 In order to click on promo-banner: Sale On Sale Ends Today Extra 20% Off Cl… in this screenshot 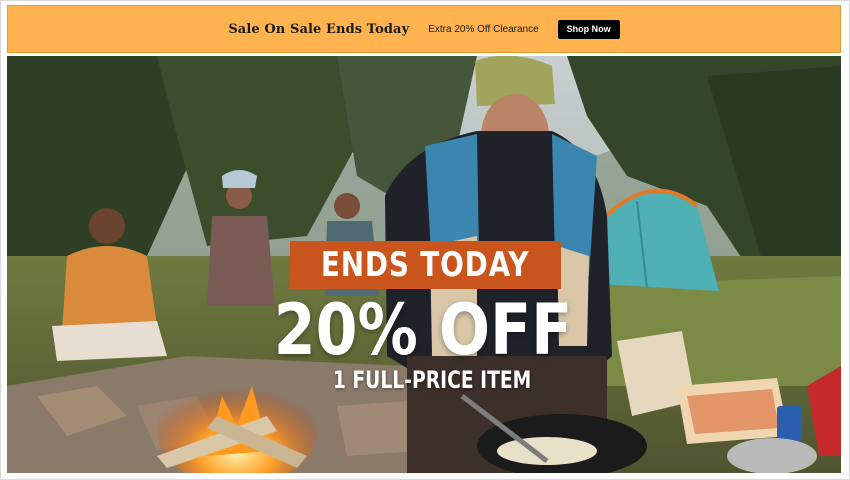, I will do `click(424, 29)`.